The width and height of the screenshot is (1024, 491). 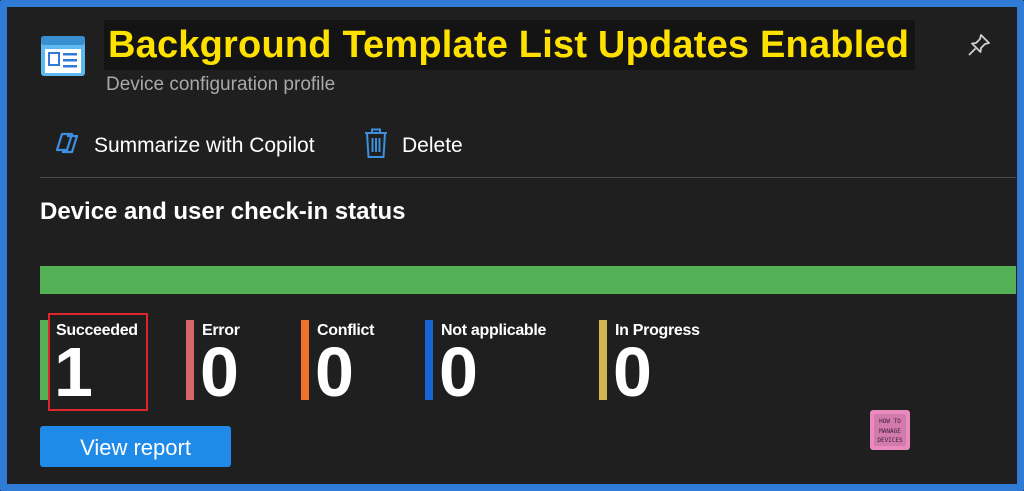 I want to click on summarize-copilot-button: Summarize with Copilot, so click(x=183, y=146).